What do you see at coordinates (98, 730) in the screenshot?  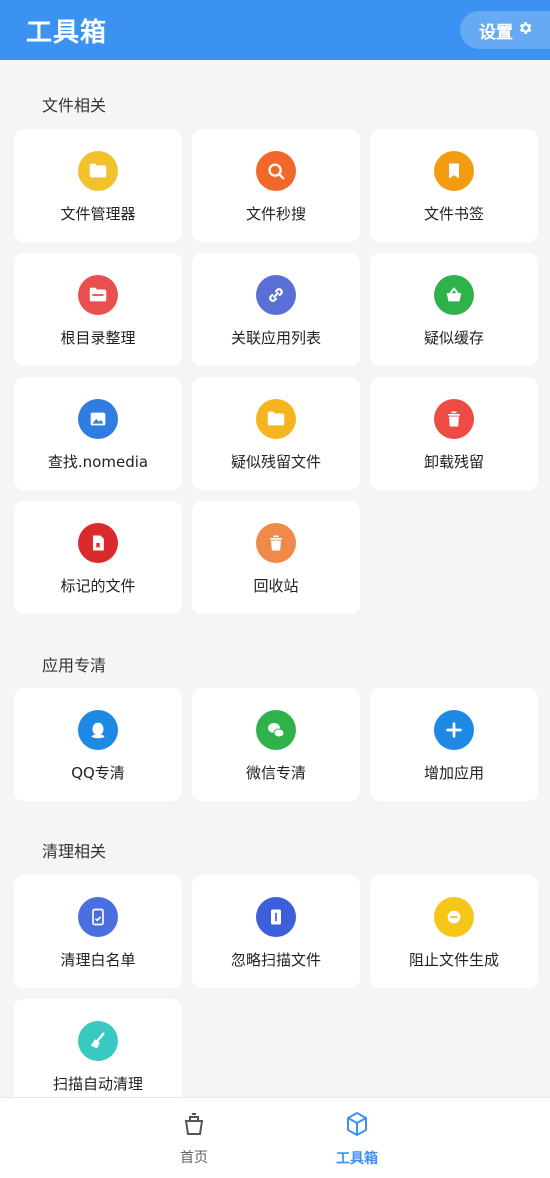 I see `qq-icon` at bounding box center [98, 730].